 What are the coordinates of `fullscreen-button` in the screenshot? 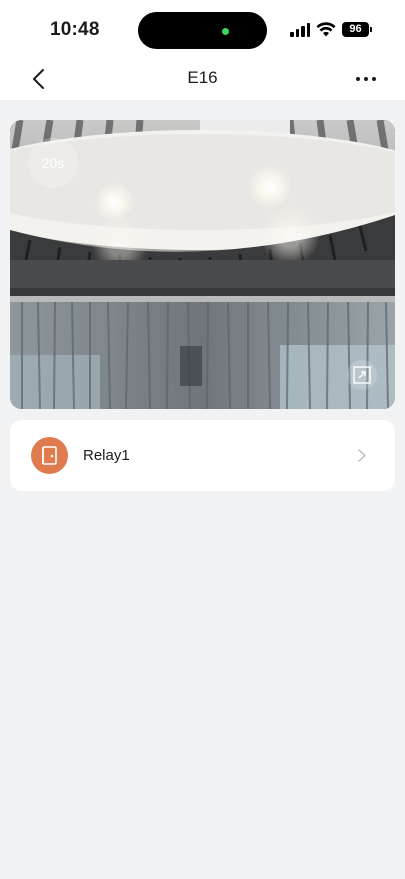 It's located at (362, 375).